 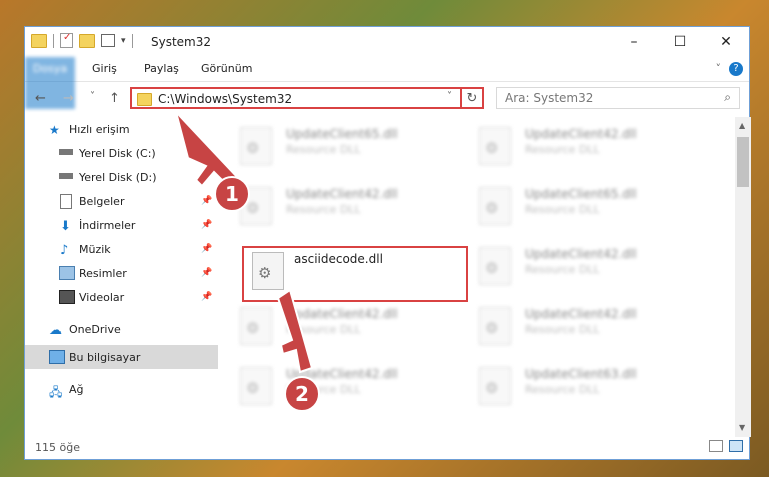 What do you see at coordinates (95, 249) in the screenshot?
I see `sidebar-item-label: Müzik` at bounding box center [95, 249].